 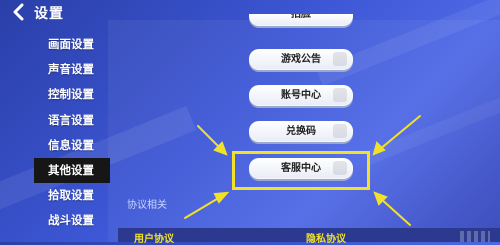 I want to click on highlight-box, so click(x=301, y=170).